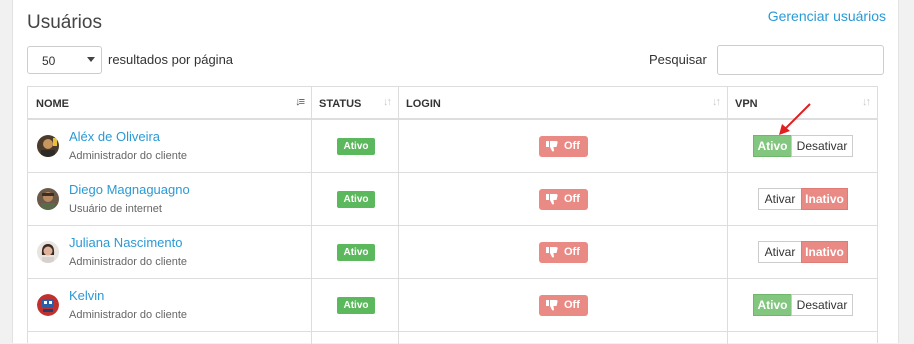 Image resolution: width=914 pixels, height=344 pixels. Describe the element at coordinates (114, 136) in the screenshot. I see `user-name-link: Aléx de Oliveira` at that location.